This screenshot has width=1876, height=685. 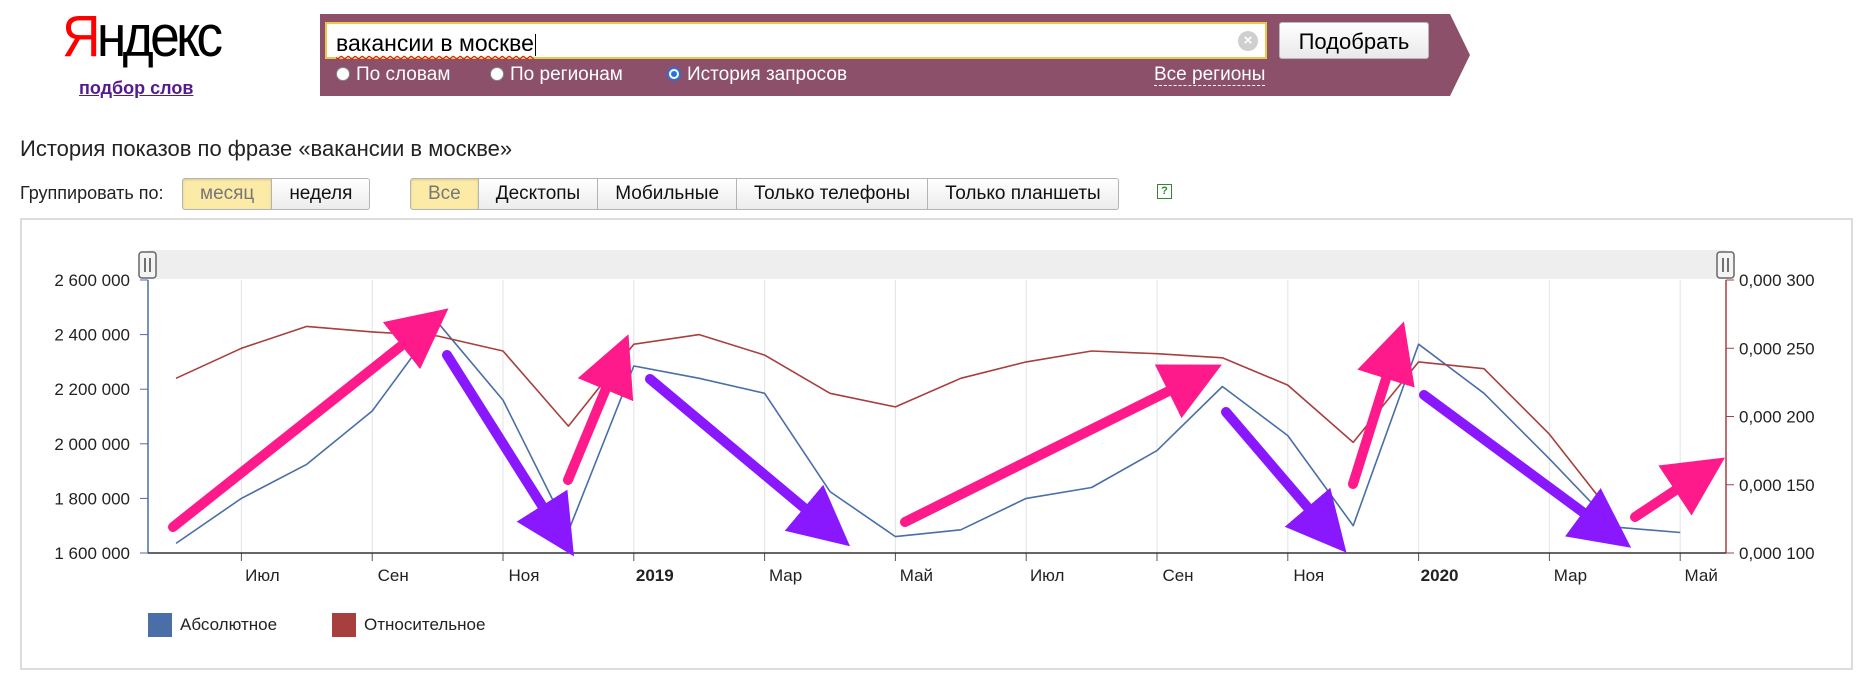 What do you see at coordinates (212, 625) in the screenshot?
I see `legend-item-absolute: Абсолютное` at bounding box center [212, 625].